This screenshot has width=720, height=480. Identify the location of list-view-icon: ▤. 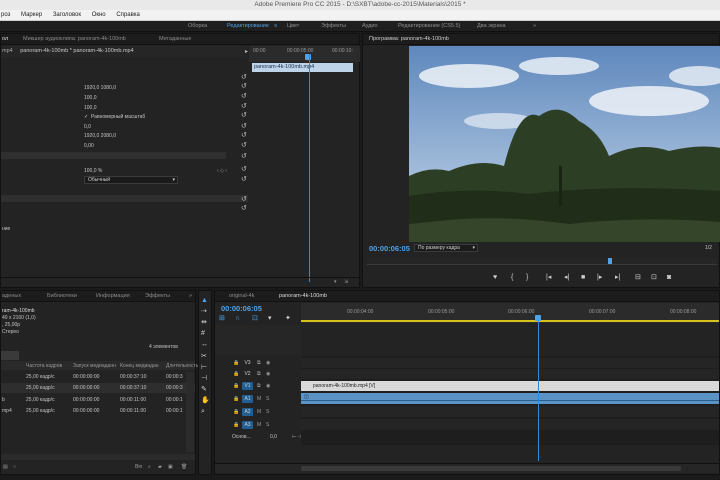
(5, 467).